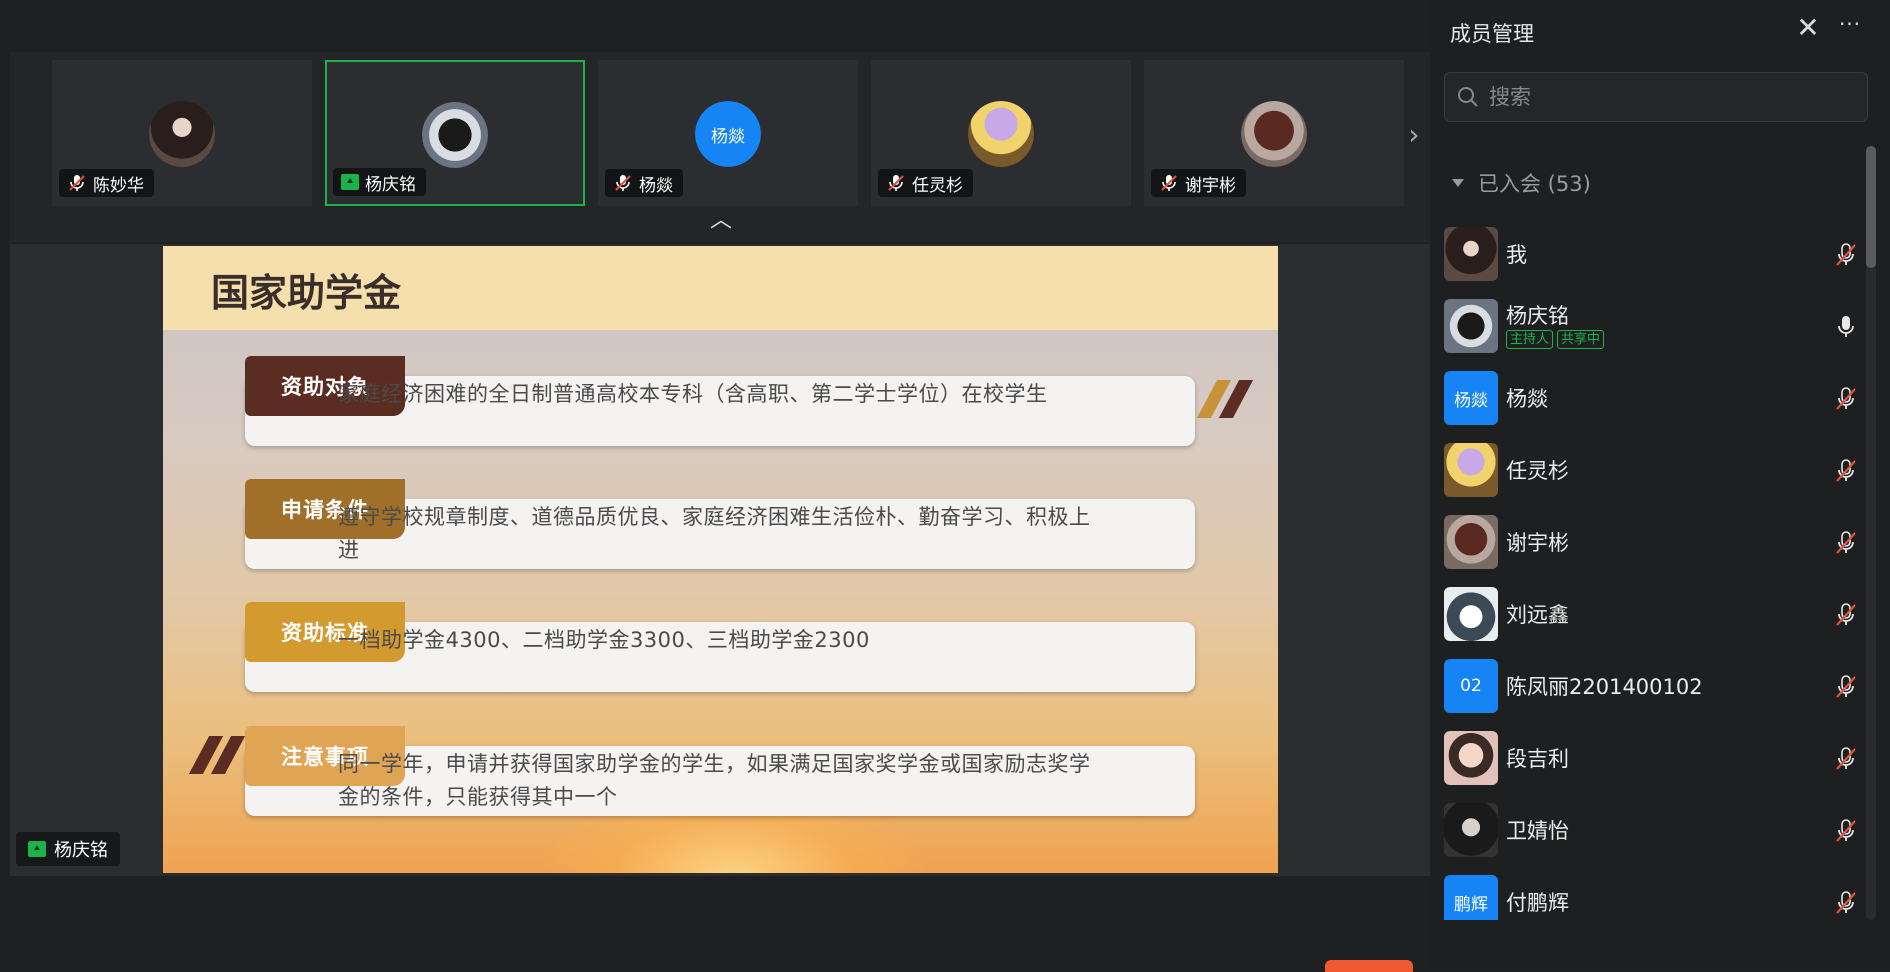  Describe the element at coordinates (1654, 830) in the screenshot. I see `member-row: 卫婧怡` at that location.